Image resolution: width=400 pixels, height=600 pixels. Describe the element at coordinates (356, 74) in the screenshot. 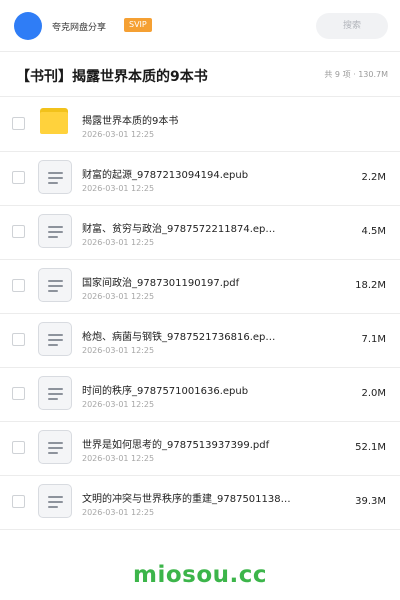

I see `share-summary: 共 9 项 · 130.7M` at that location.